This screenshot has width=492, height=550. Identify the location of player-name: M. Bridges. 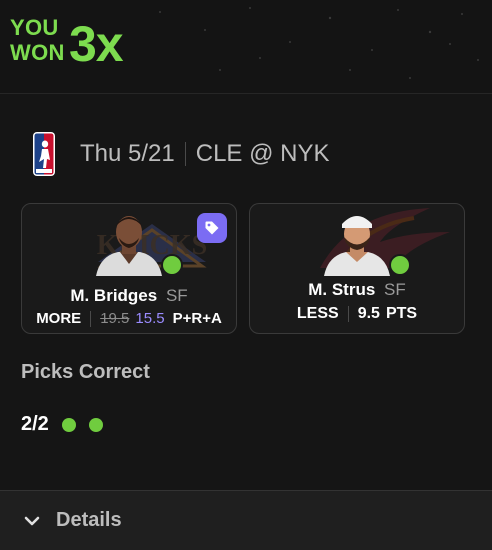
(114, 295).